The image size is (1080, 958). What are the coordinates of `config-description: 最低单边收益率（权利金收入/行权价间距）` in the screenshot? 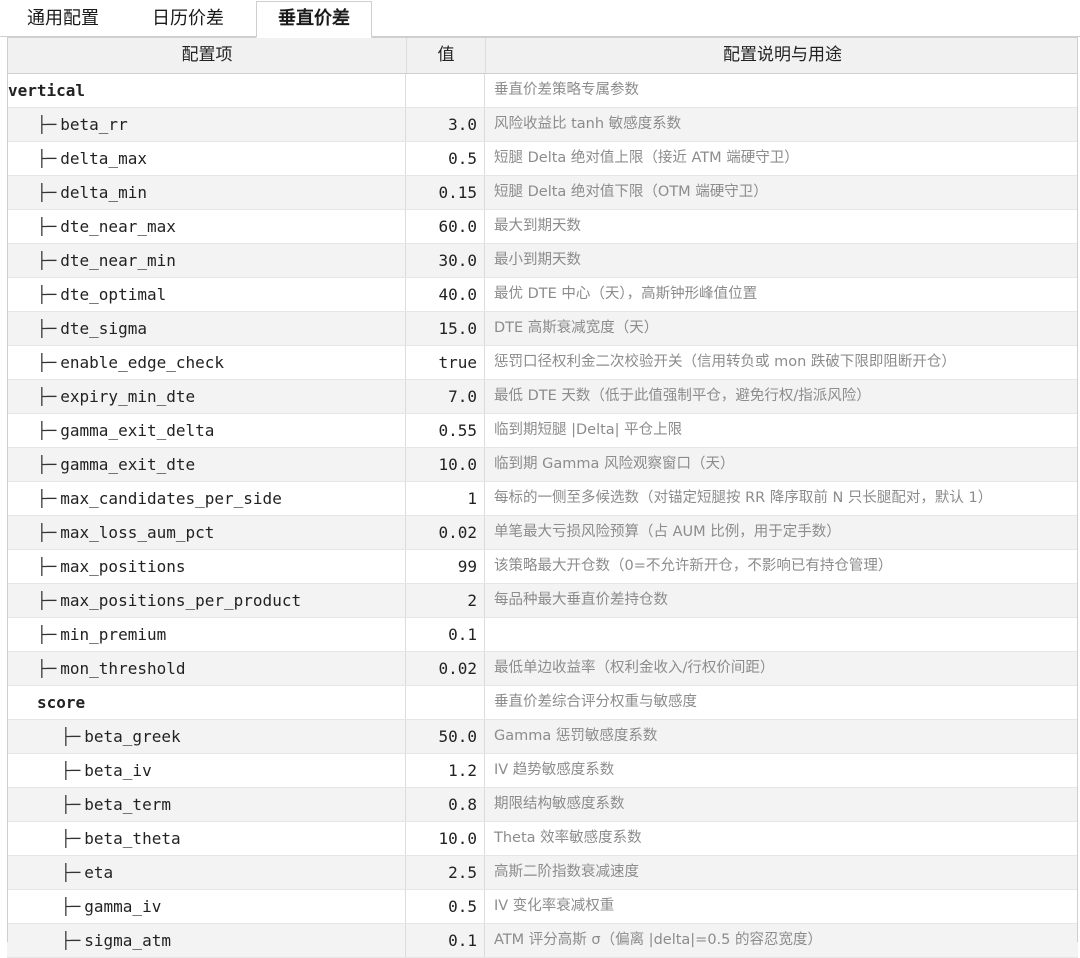 It's located at (634, 668).